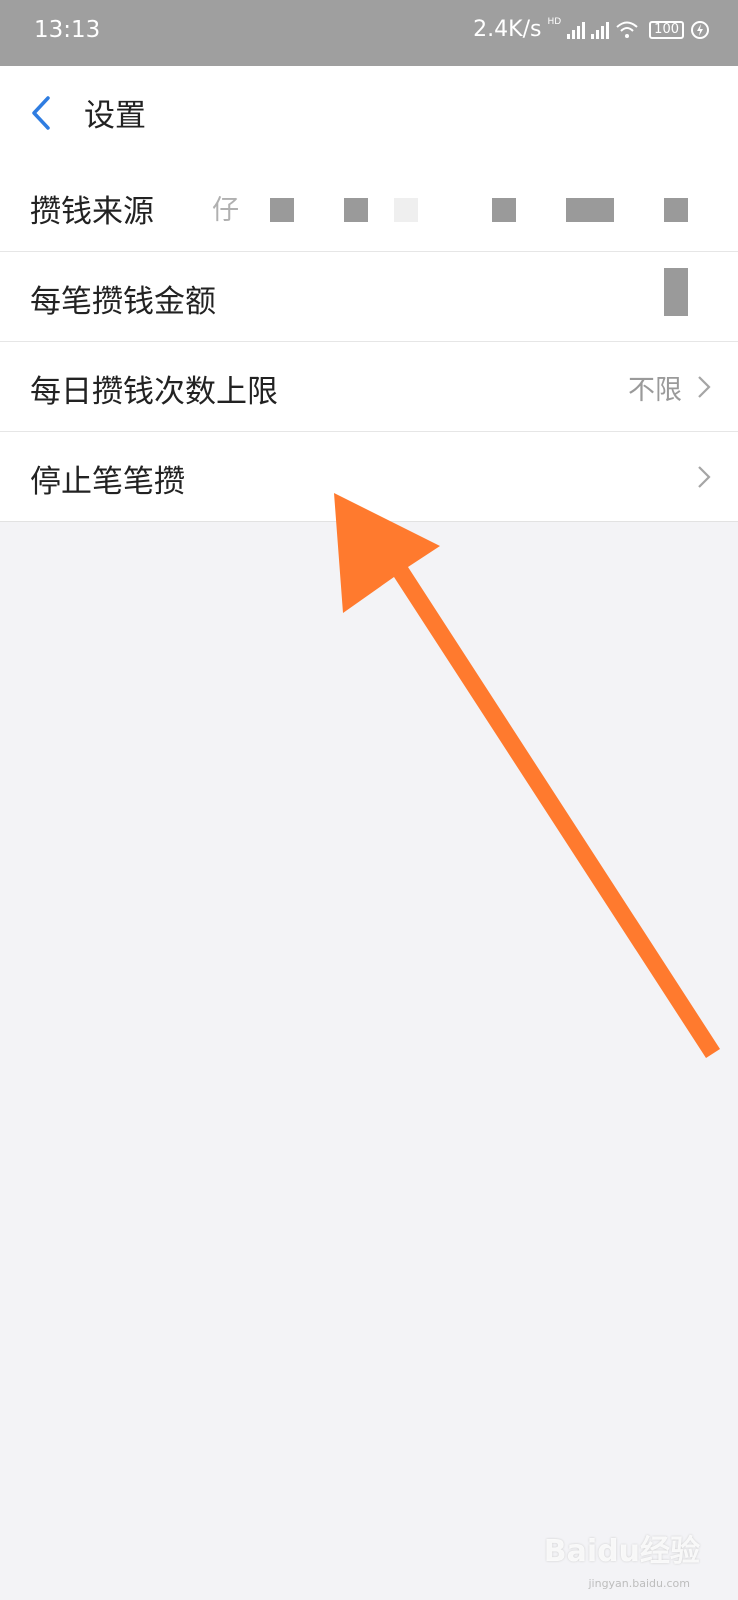 This screenshot has width=738, height=1600. What do you see at coordinates (627, 29) in the screenshot?
I see `wifi-icon` at bounding box center [627, 29].